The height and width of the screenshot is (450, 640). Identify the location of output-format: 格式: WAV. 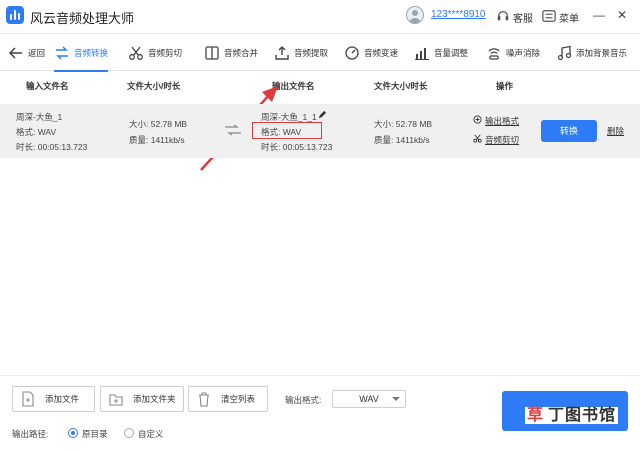
(281, 132).